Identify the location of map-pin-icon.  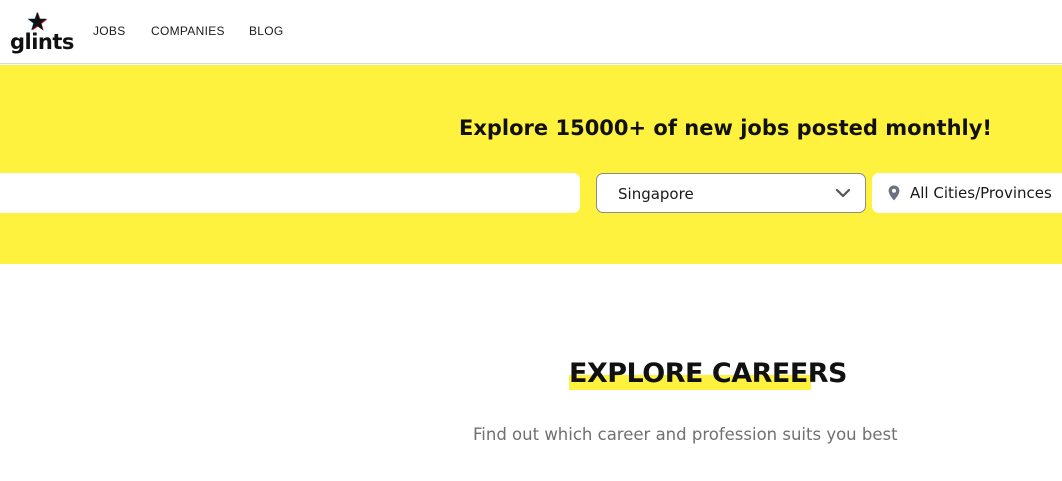
(894, 193).